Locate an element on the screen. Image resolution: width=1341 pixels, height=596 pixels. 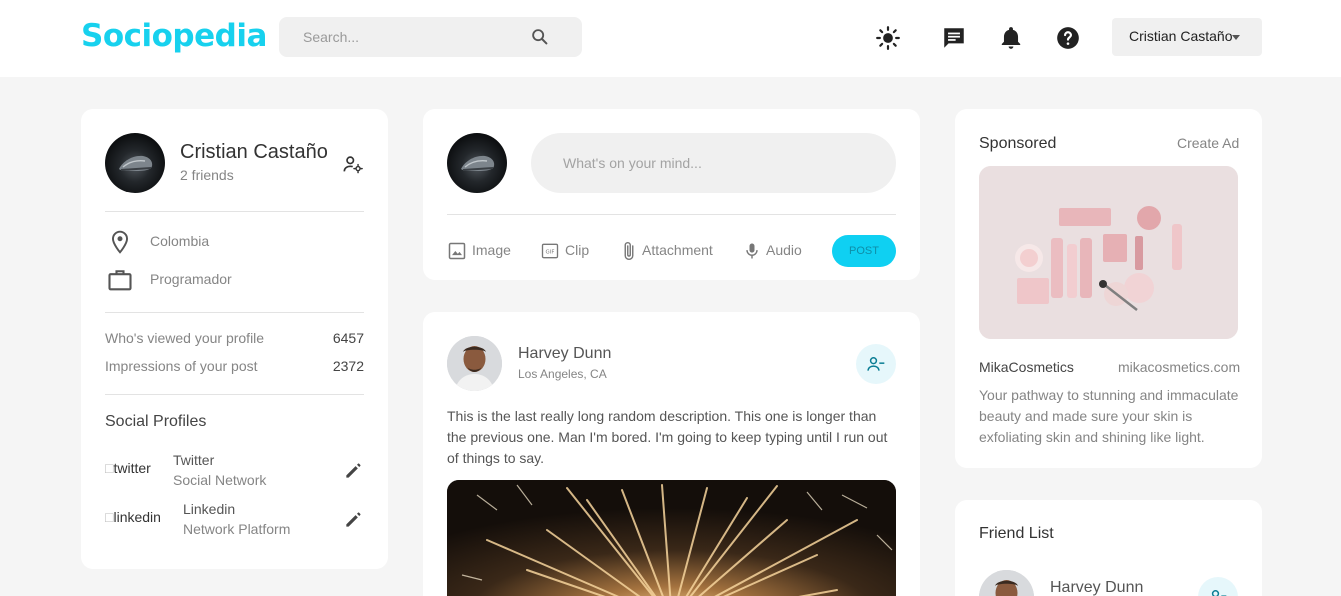
ad-url: mikacosmetics.com is located at coordinates (1179, 367).